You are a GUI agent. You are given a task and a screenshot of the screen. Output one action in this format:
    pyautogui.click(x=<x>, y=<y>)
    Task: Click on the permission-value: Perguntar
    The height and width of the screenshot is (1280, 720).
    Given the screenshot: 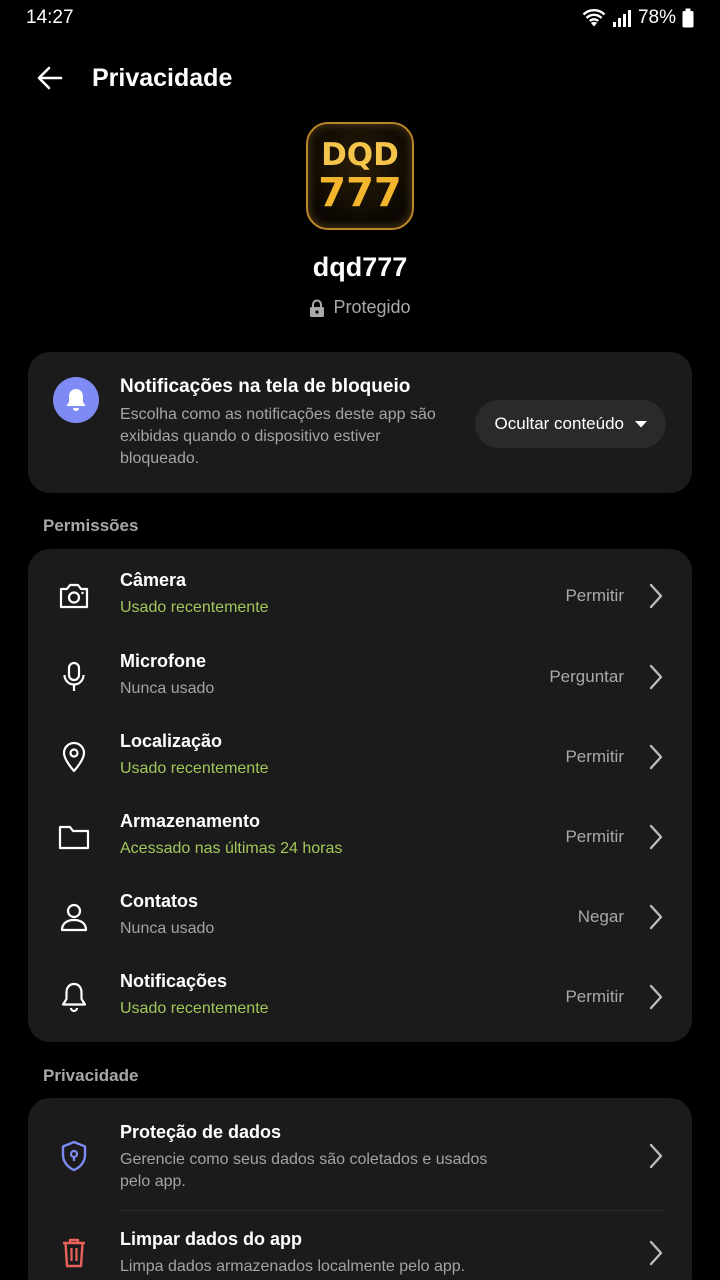 What is the action you would take?
    pyautogui.click(x=586, y=676)
    